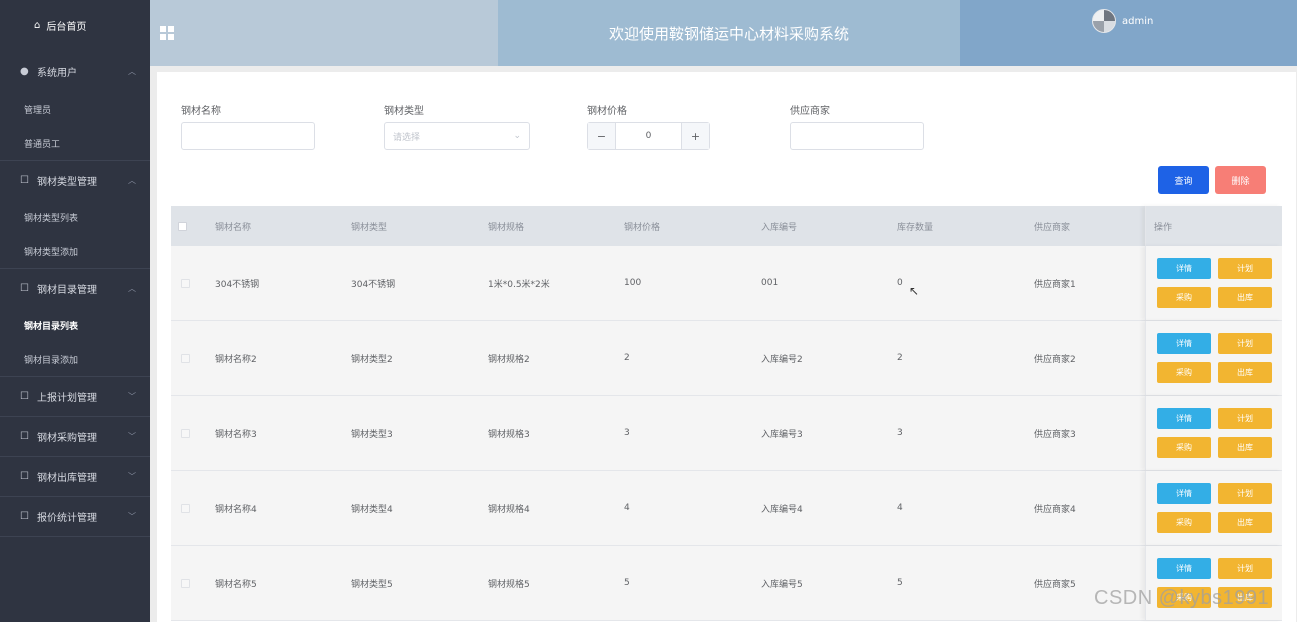  What do you see at coordinates (782, 434) in the screenshot?
I see `table-cell: 入库编号3` at bounding box center [782, 434].